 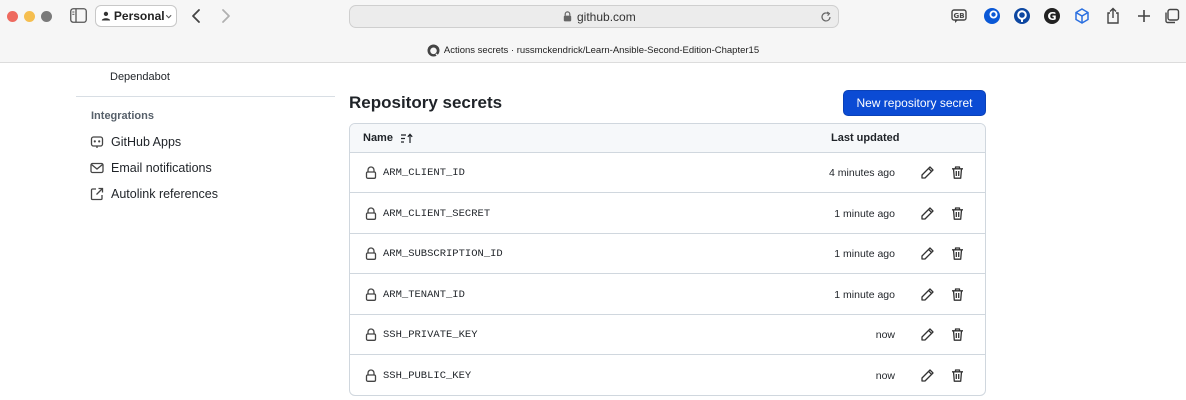 What do you see at coordinates (226, 16) in the screenshot?
I see `forward-icon` at bounding box center [226, 16].